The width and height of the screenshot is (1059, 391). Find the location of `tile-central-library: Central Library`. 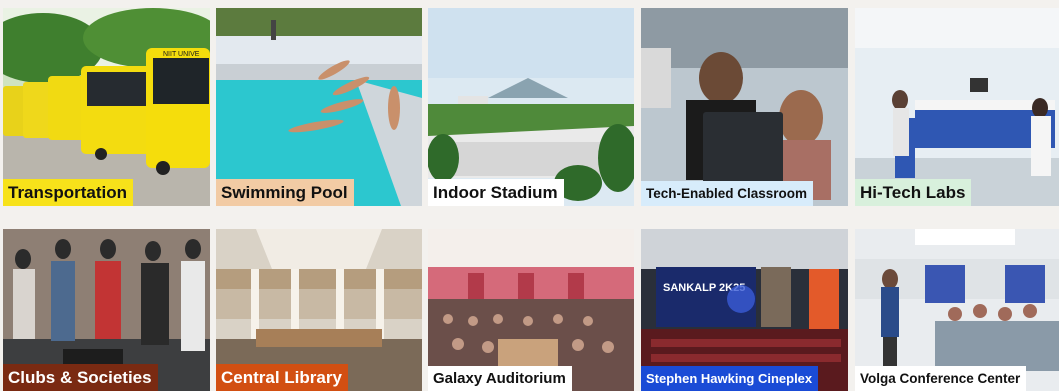

tile-central-library: Central Library is located at coordinates (319, 310).